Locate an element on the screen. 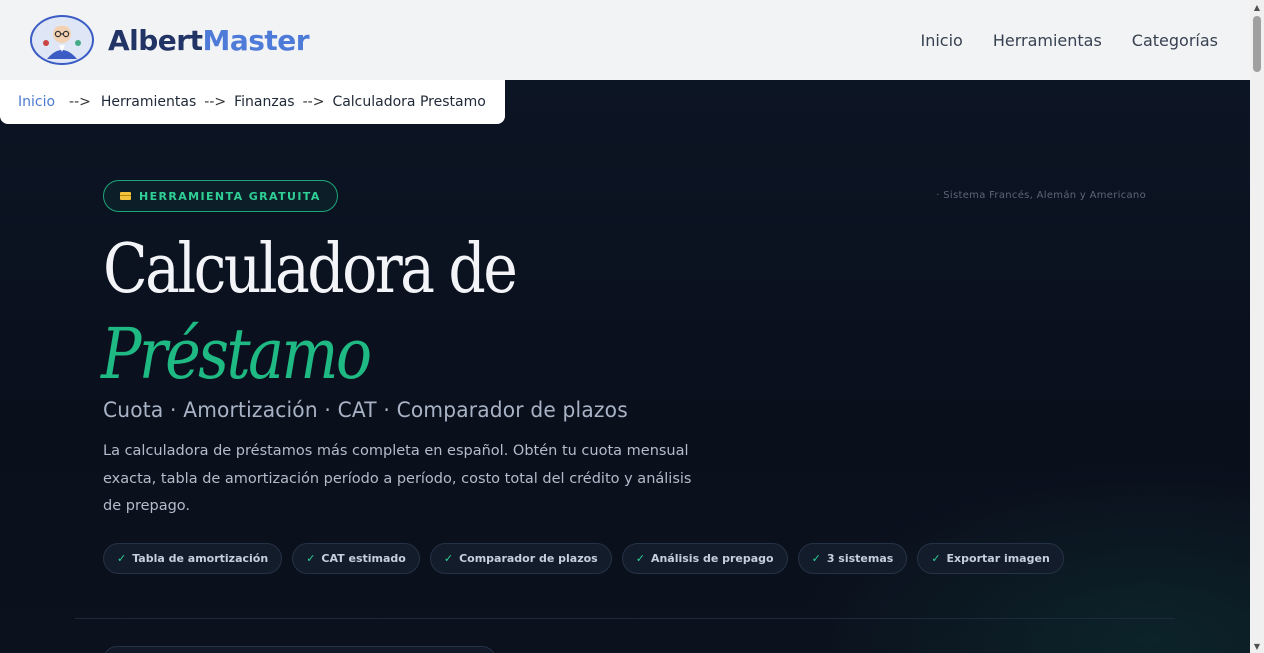  brand-name-part2: Master is located at coordinates (256, 40).